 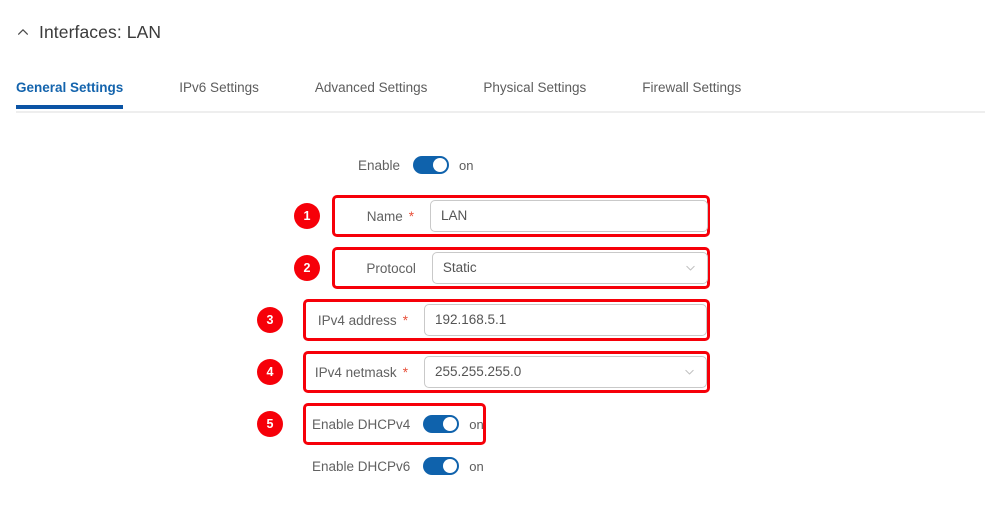 I want to click on panel-header: Interfaces: LAN, so click(x=88, y=32).